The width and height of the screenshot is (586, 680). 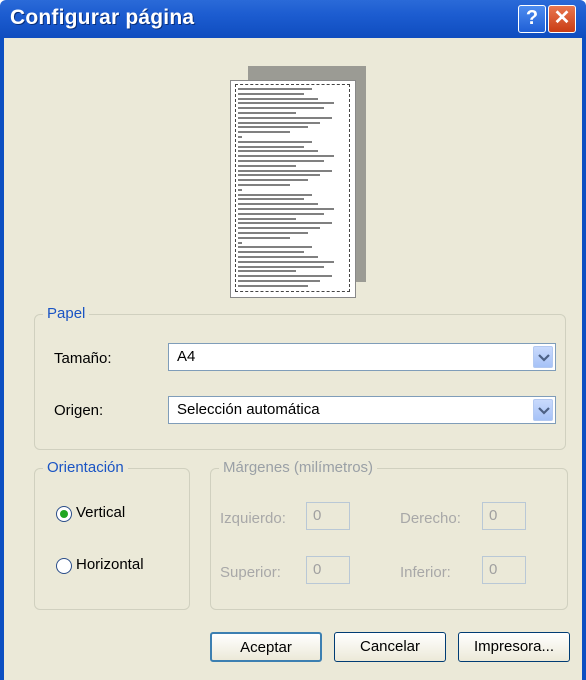 I want to click on page-preview, so click(x=293, y=189).